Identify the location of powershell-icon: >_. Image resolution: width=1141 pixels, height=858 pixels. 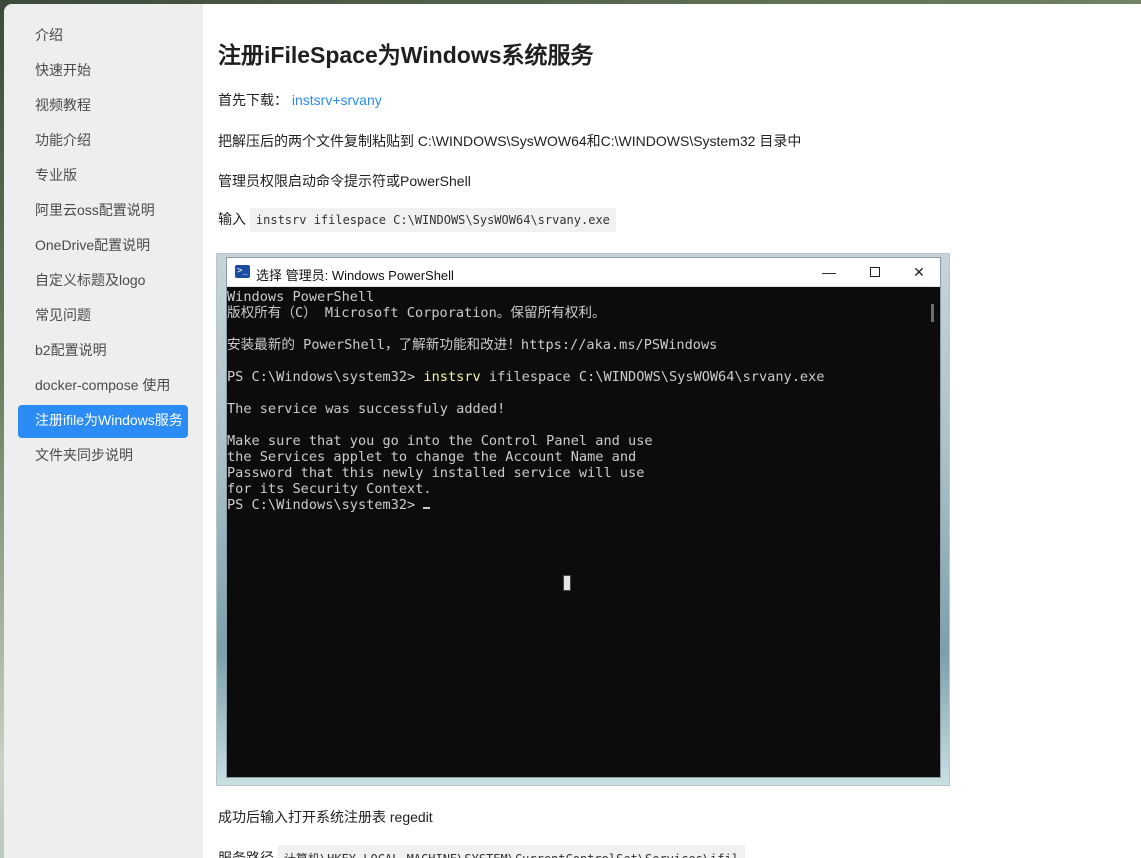
(242, 271).